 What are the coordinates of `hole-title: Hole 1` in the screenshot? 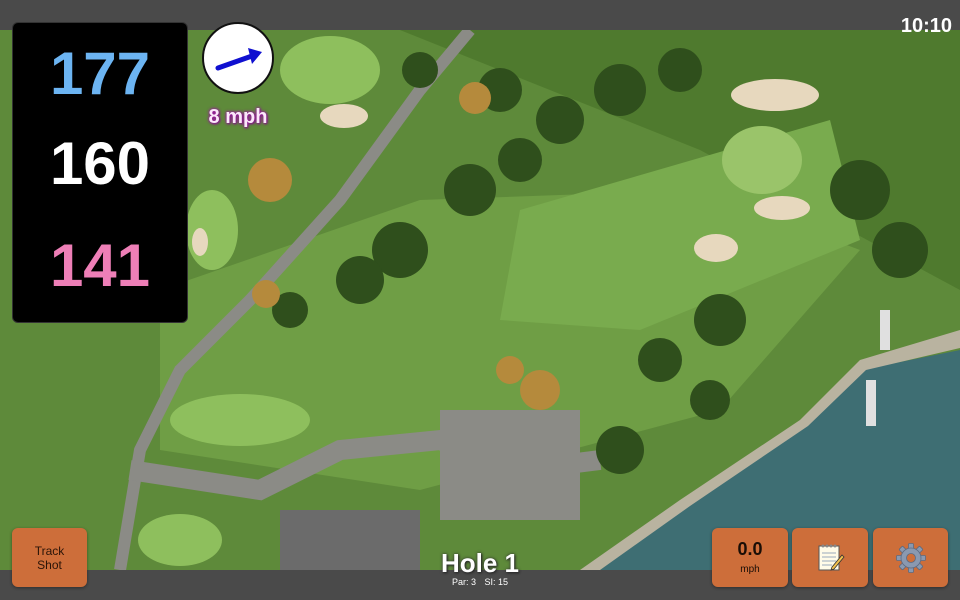 It's located at (480, 563).